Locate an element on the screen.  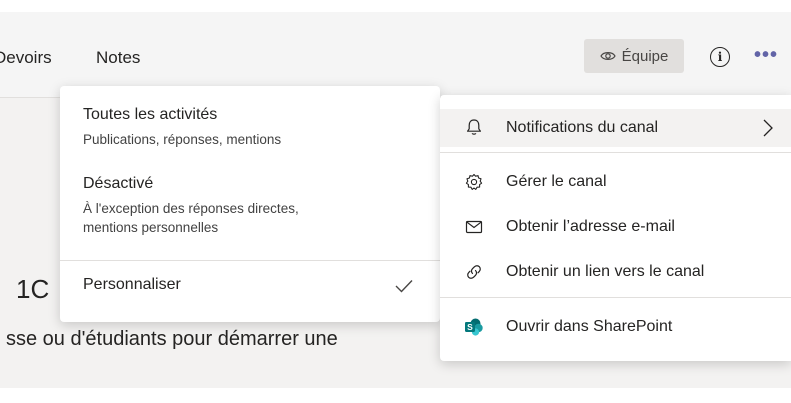
chevron-right-icon is located at coordinates (768, 128).